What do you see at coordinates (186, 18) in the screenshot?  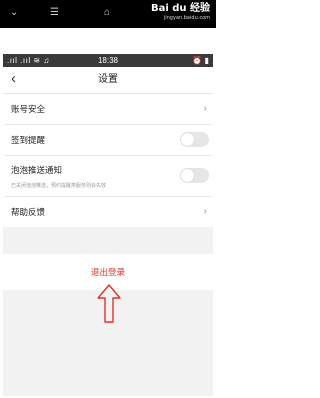 I see `watermark-url: jingyan.baidu.com` at bounding box center [186, 18].